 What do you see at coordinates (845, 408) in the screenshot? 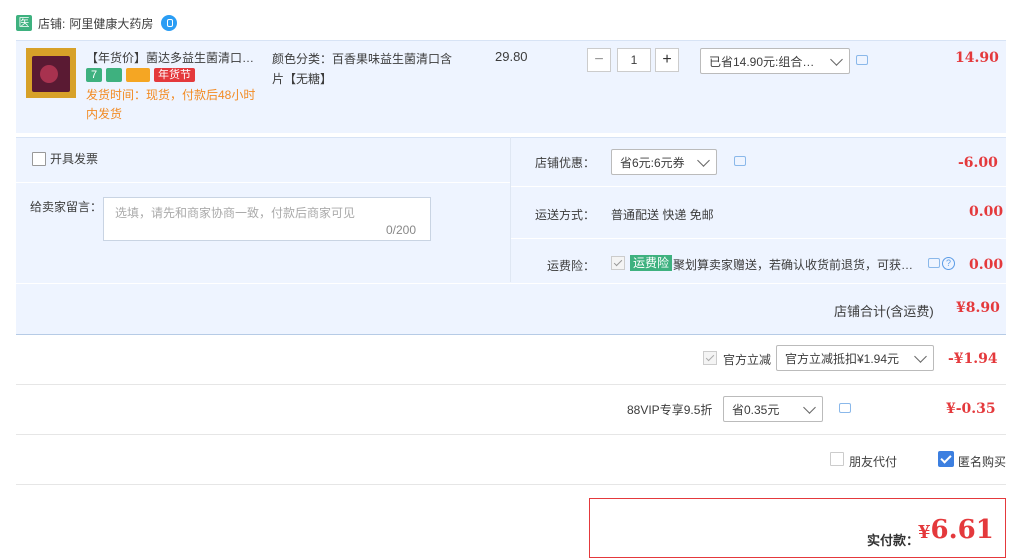
I see `vip-message-icon` at bounding box center [845, 408].